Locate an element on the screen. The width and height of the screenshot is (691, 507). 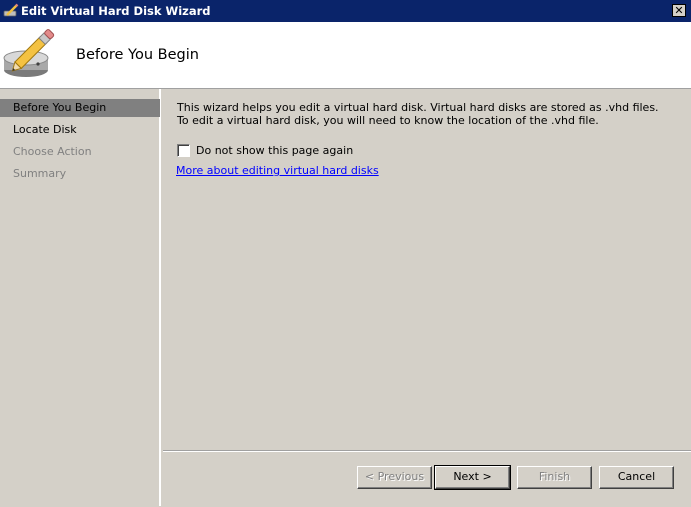
next-button: Next > is located at coordinates (472, 477).